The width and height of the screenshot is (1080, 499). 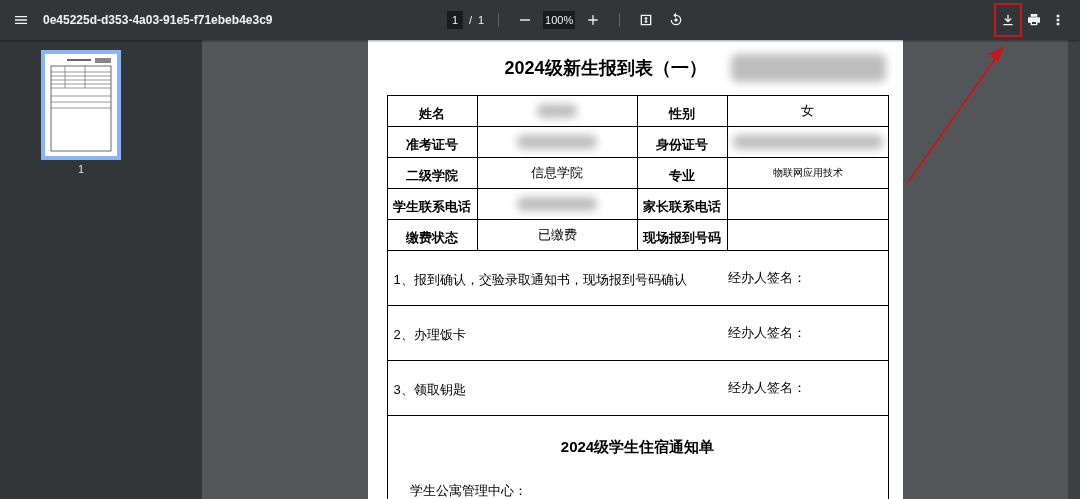 What do you see at coordinates (525, 20) in the screenshot?
I see `minus-icon` at bounding box center [525, 20].